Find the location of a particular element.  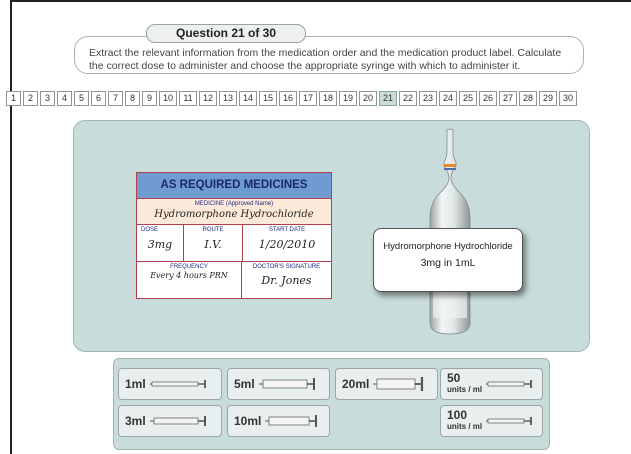

frequency-cell: FREQUENCY Every 4 hours PRN is located at coordinates (189, 280).